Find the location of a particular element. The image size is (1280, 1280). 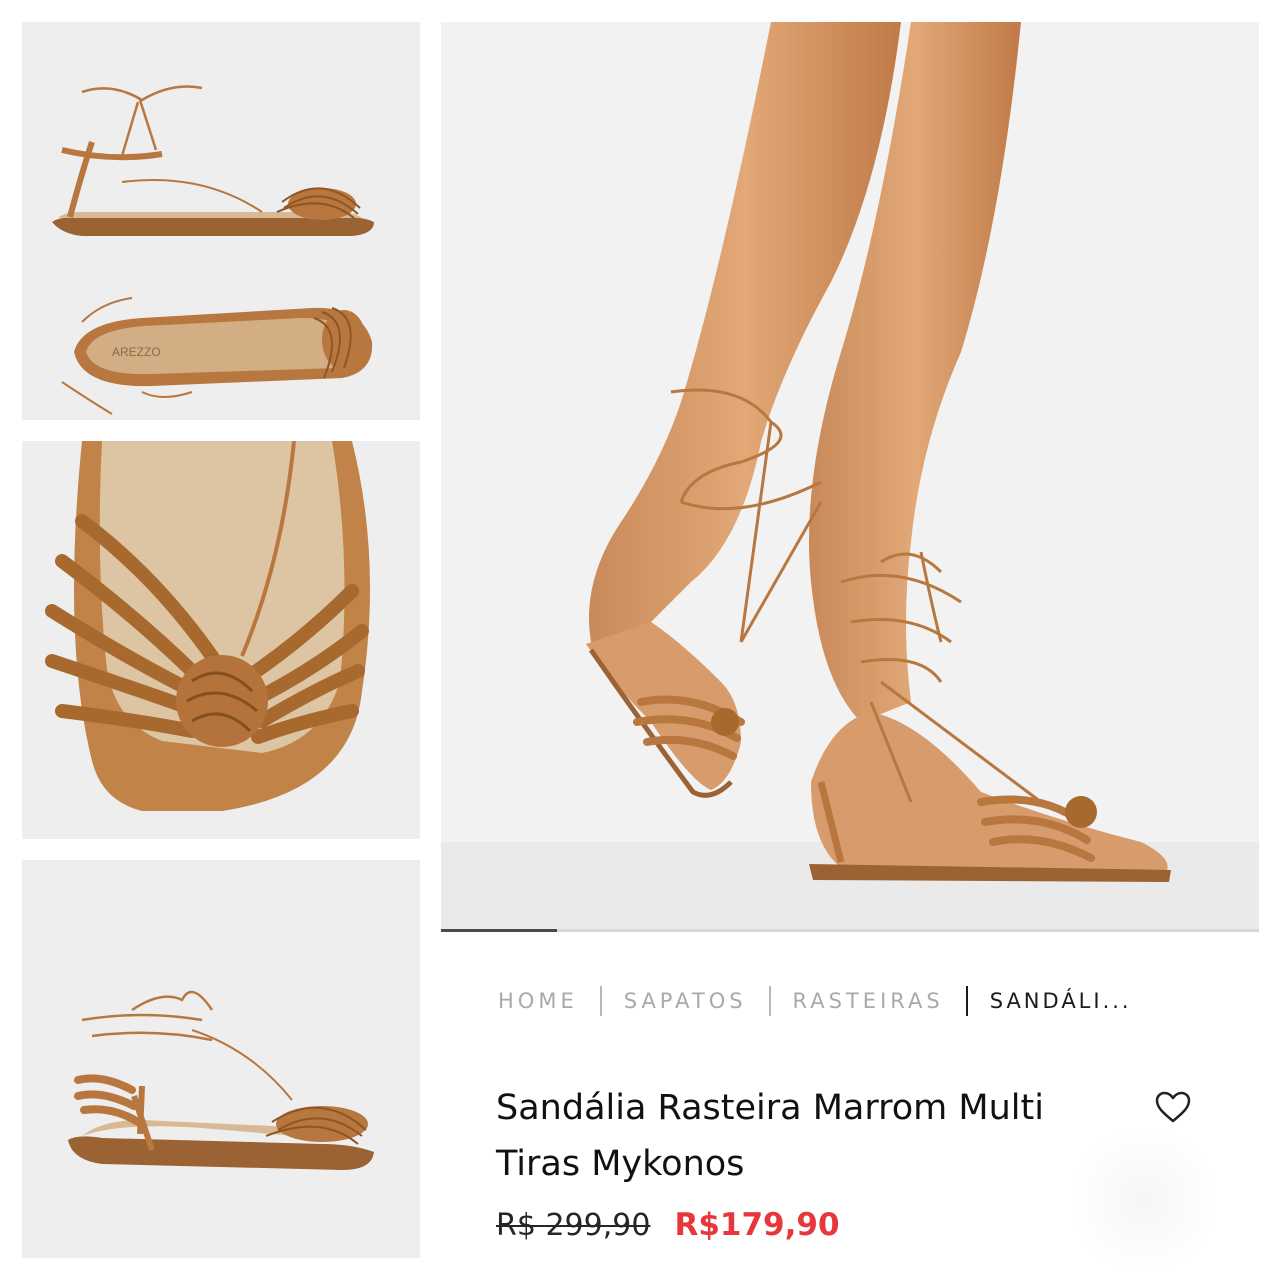

old-price: R$ 299,90 is located at coordinates (573, 1225).